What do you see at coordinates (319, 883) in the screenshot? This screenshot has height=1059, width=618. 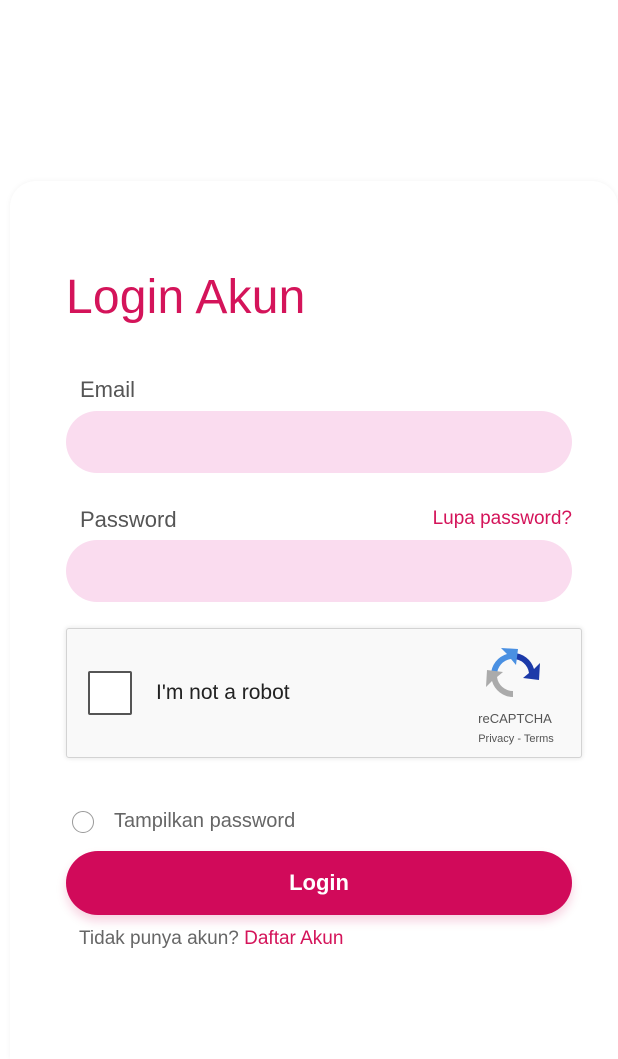 I see `login-button: Login` at bounding box center [319, 883].